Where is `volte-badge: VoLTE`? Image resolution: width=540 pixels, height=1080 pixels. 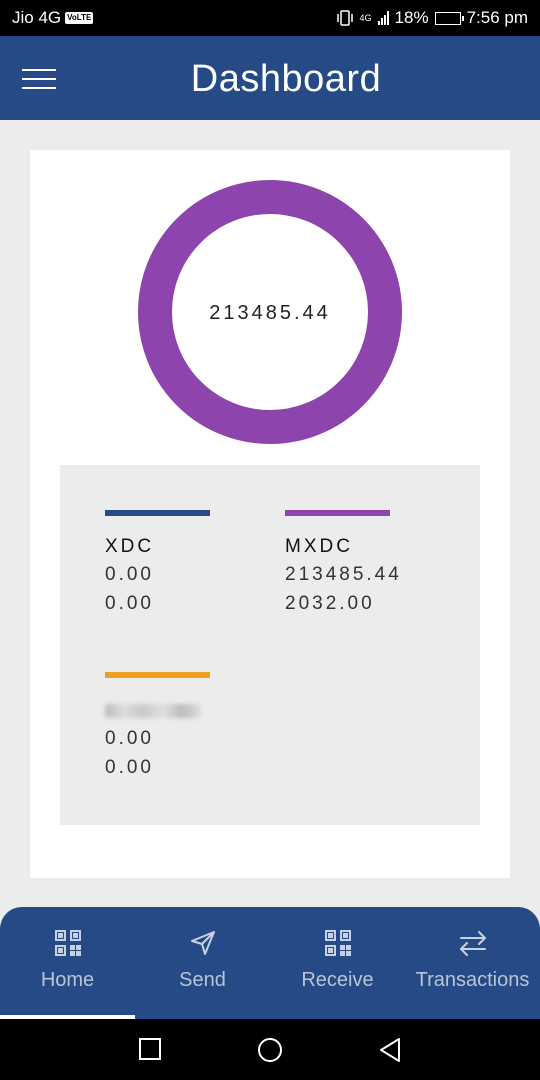 volte-badge: VoLTE is located at coordinates (79, 18).